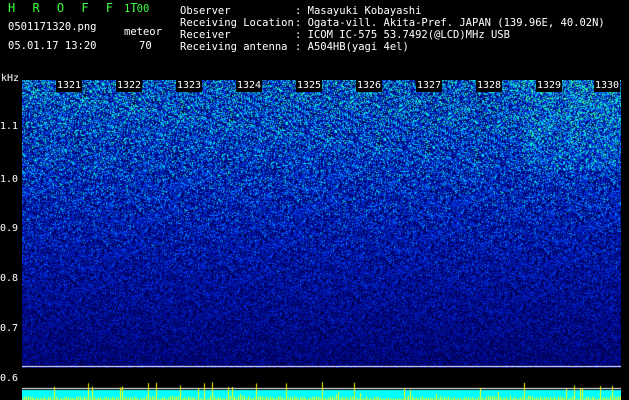 Image resolution: width=629 pixels, height=400 pixels. What do you see at coordinates (129, 86) in the screenshot?
I see `time-tick-label: 1322` at bounding box center [129, 86].